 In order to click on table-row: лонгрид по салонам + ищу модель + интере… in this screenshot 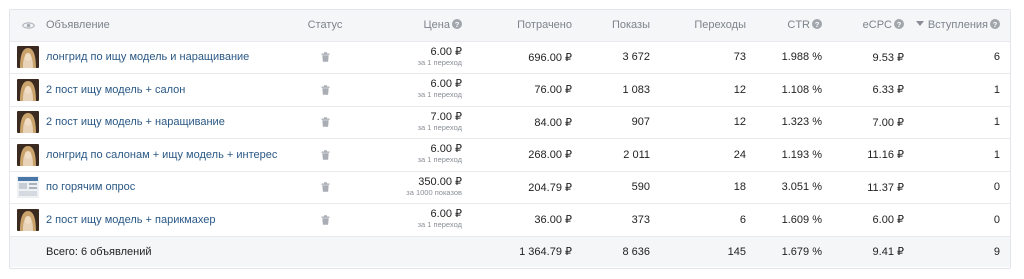, I will do `click(510, 155)`.